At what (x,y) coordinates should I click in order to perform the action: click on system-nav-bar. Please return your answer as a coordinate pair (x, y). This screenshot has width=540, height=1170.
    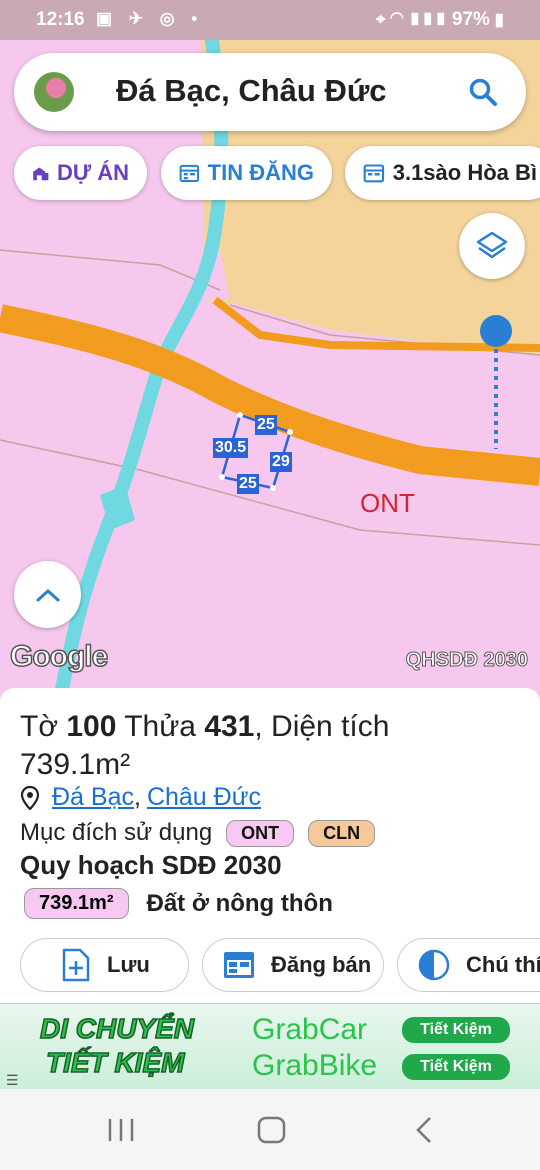
    Looking at the image, I should click on (270, 1129).